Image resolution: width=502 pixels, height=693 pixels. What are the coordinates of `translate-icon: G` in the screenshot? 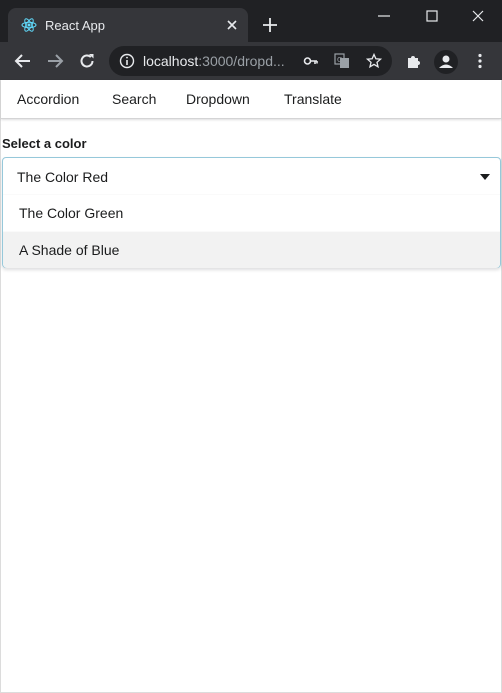 It's located at (342, 61).